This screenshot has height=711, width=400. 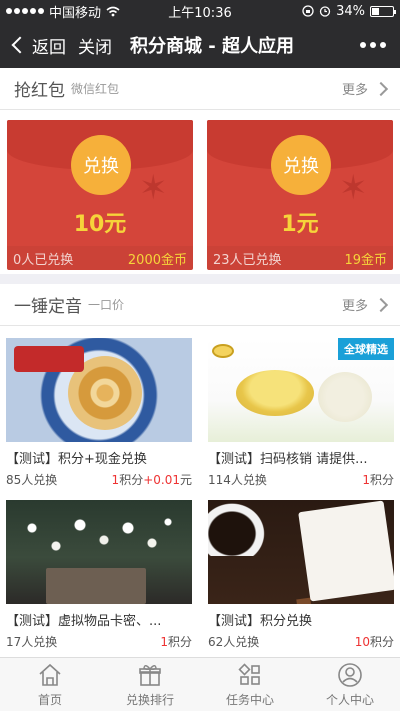 What do you see at coordinates (149, 699) in the screenshot?
I see `tab-label: 兑换排行` at bounding box center [149, 699].